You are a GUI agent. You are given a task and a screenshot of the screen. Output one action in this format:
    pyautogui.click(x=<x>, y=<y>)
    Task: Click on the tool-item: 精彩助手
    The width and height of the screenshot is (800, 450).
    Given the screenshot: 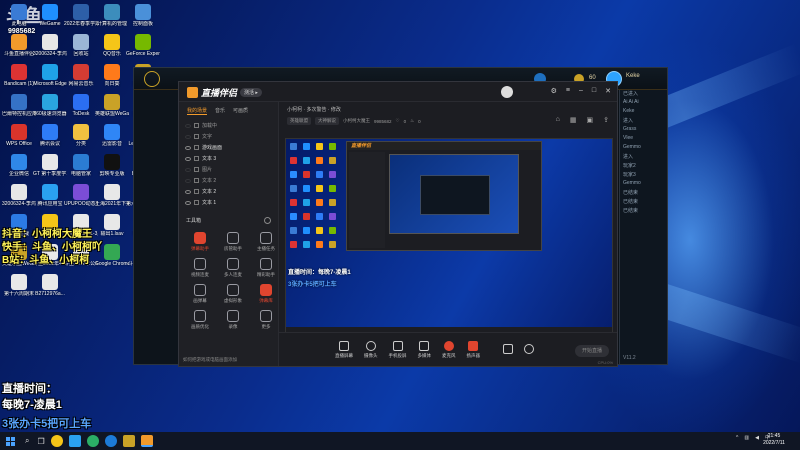 What is the action you would take?
    pyautogui.click(x=266, y=268)
    